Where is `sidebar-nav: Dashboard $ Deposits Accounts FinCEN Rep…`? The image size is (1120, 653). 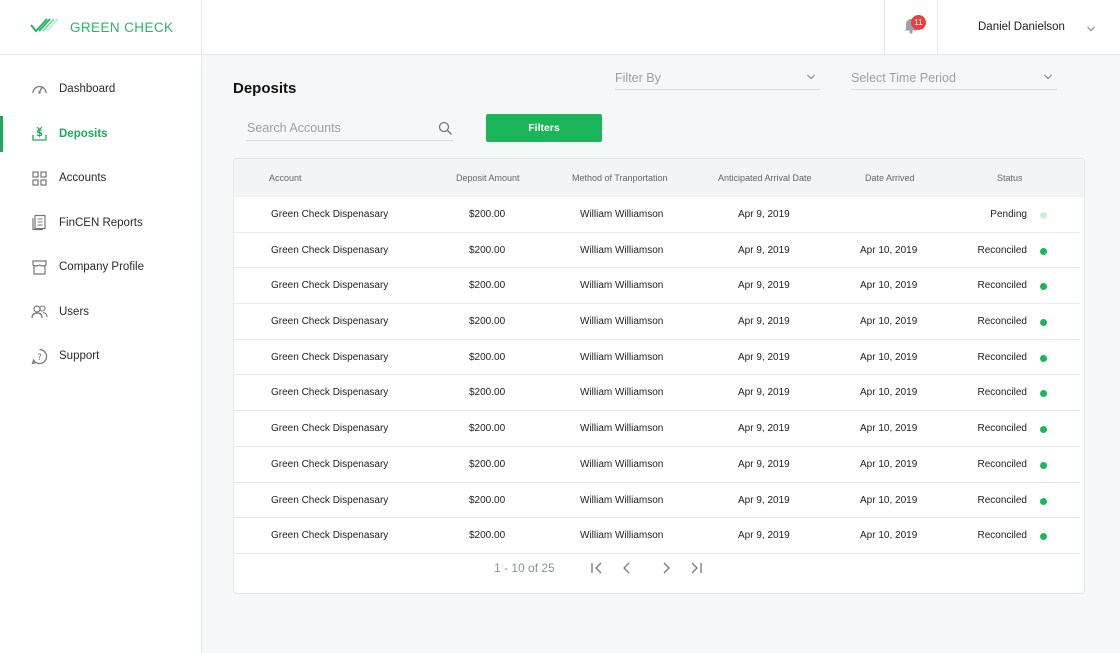 sidebar-nav: Dashboard $ Deposits Accounts FinCEN Rep… is located at coordinates (100, 217).